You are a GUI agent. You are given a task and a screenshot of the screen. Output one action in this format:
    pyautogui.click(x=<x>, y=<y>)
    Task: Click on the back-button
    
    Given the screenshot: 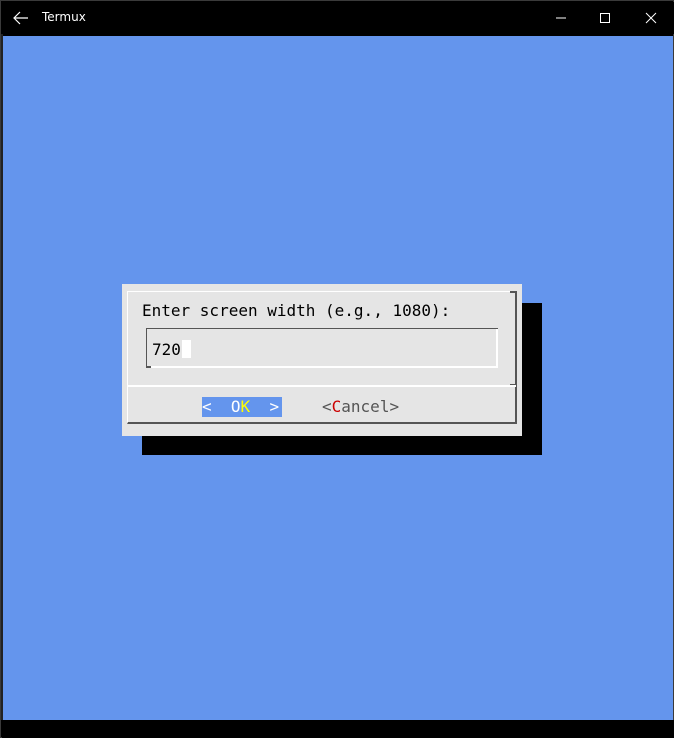 What is the action you would take?
    pyautogui.click(x=21, y=18)
    